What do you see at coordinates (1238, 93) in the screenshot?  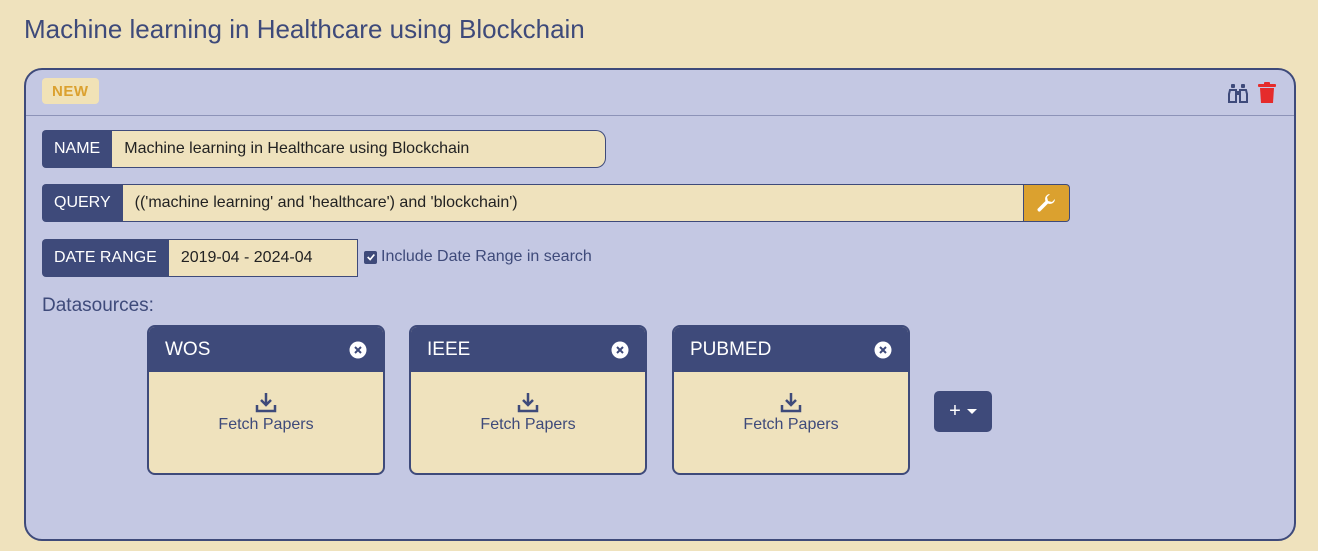 I see `binoculars-icon` at bounding box center [1238, 93].